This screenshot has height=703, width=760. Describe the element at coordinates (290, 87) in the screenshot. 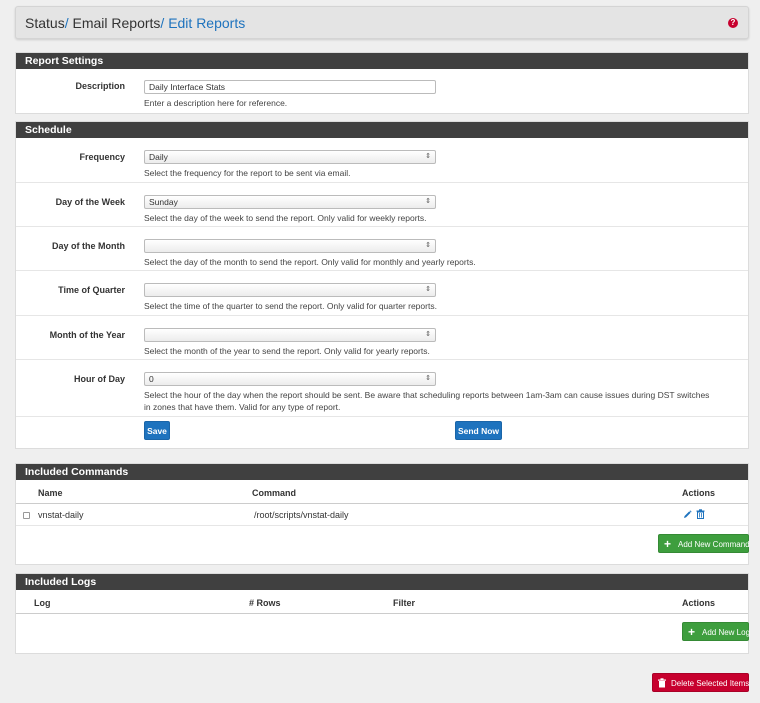

I see `description-input: Daily Interface Stats` at that location.